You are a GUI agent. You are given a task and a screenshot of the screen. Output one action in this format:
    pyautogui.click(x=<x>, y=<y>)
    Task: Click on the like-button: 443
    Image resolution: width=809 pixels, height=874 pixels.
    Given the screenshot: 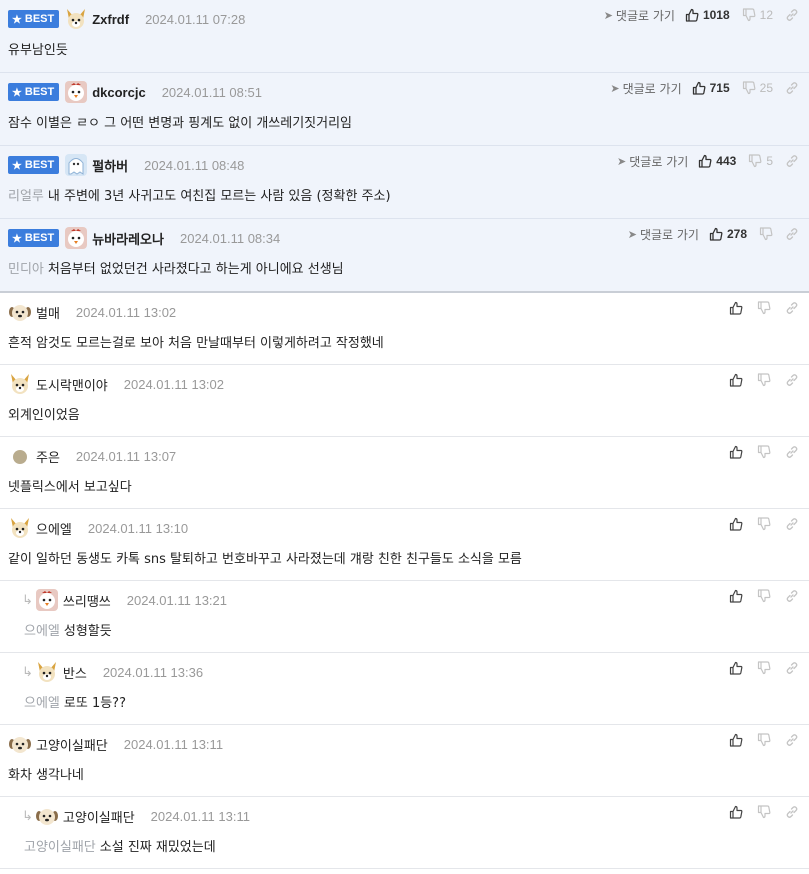 What is the action you would take?
    pyautogui.click(x=717, y=161)
    